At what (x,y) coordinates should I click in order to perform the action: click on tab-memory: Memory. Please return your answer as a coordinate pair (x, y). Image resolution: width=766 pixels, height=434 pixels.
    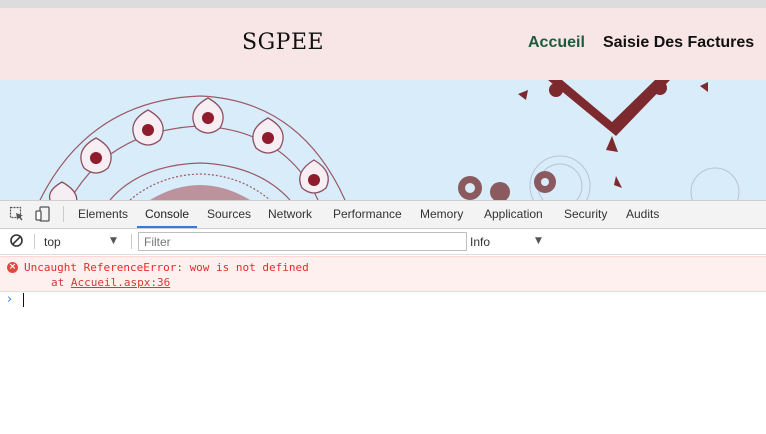
    Looking at the image, I should click on (441, 214).